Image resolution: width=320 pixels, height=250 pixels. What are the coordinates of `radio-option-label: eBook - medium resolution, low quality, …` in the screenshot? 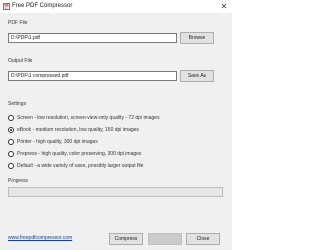 It's located at (78, 130).